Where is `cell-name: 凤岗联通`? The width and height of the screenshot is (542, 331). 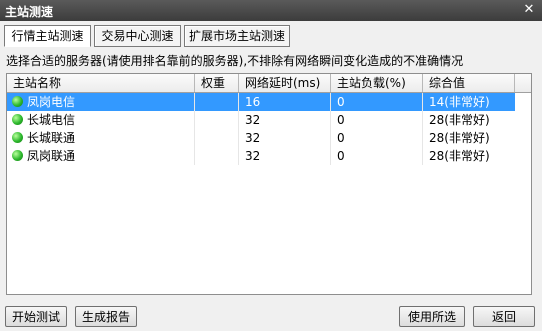
cell-name: 凤岗联通 is located at coordinates (101, 156).